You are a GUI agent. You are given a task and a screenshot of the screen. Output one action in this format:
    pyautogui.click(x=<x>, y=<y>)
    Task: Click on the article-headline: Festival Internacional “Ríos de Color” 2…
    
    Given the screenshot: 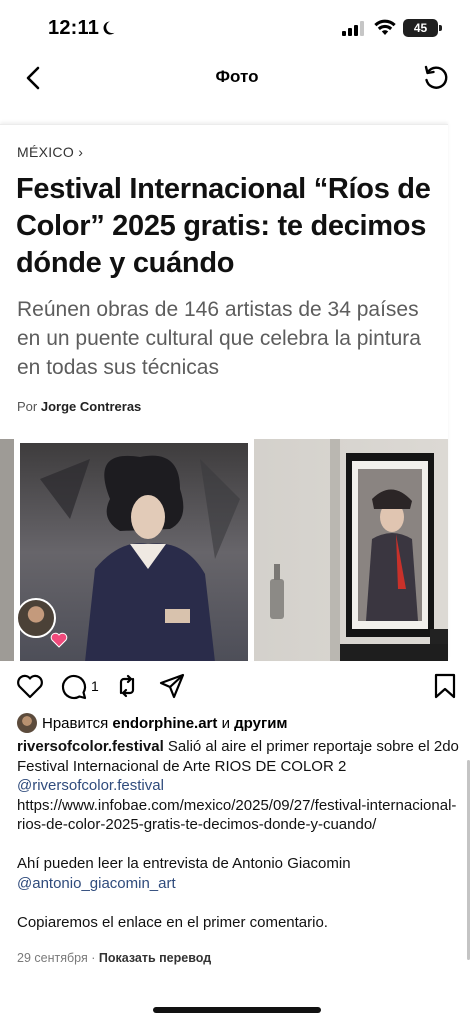 What is the action you would take?
    pyautogui.click(x=223, y=226)
    